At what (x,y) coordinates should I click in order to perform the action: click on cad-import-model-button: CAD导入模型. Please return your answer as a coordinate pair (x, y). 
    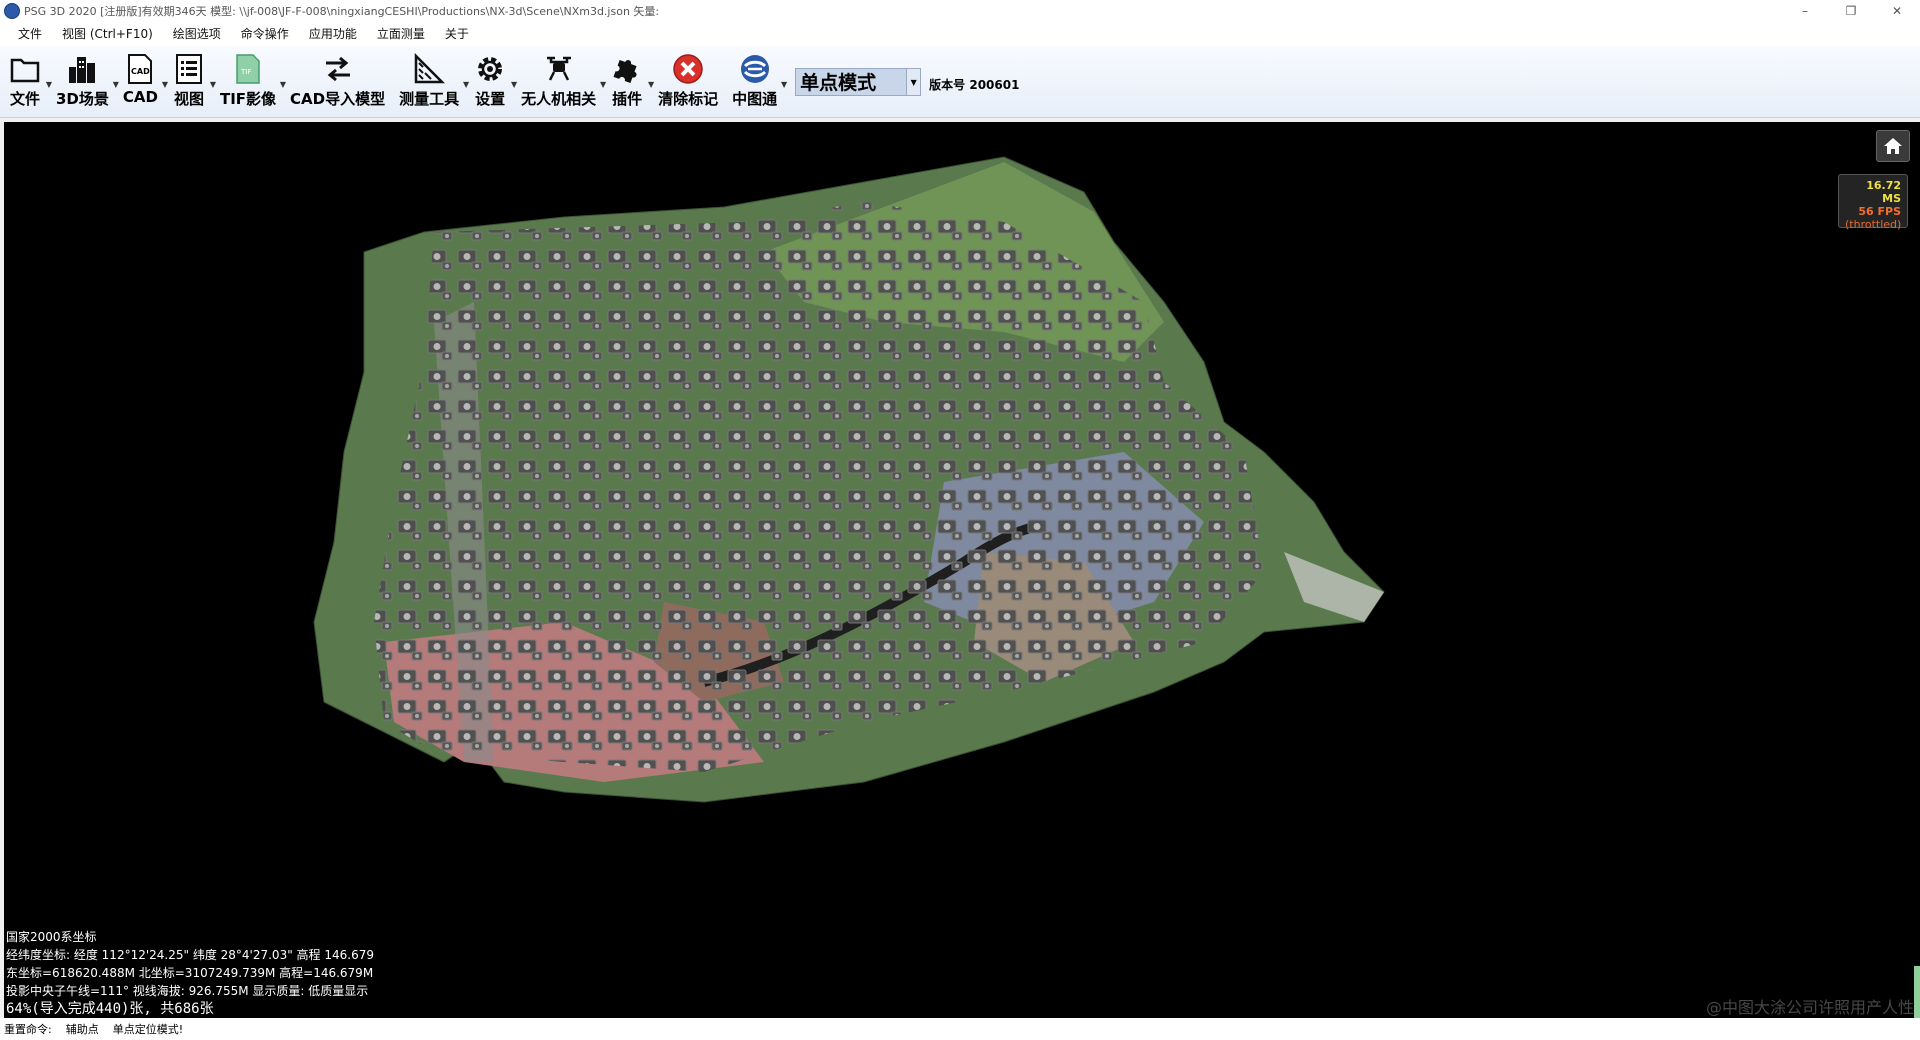
    Looking at the image, I should click on (337, 79).